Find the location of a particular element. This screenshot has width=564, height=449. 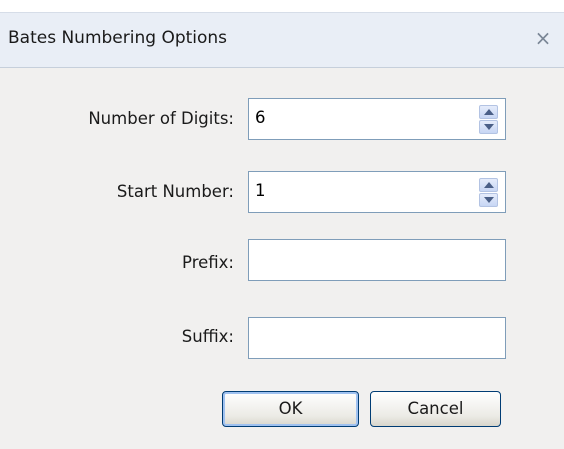

prefix-label: Prefix: is located at coordinates (208, 262).